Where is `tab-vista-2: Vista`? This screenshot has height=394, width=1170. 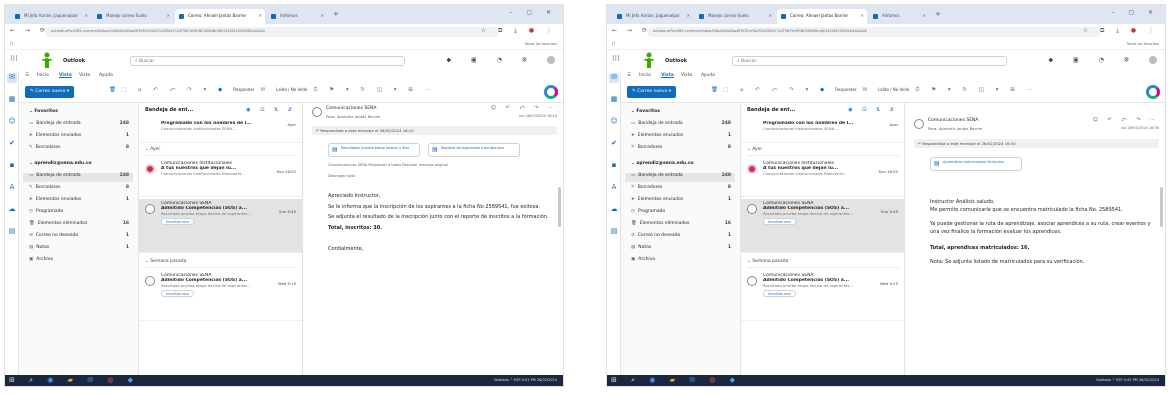
tab-vista-2: Vista is located at coordinates (686, 75).